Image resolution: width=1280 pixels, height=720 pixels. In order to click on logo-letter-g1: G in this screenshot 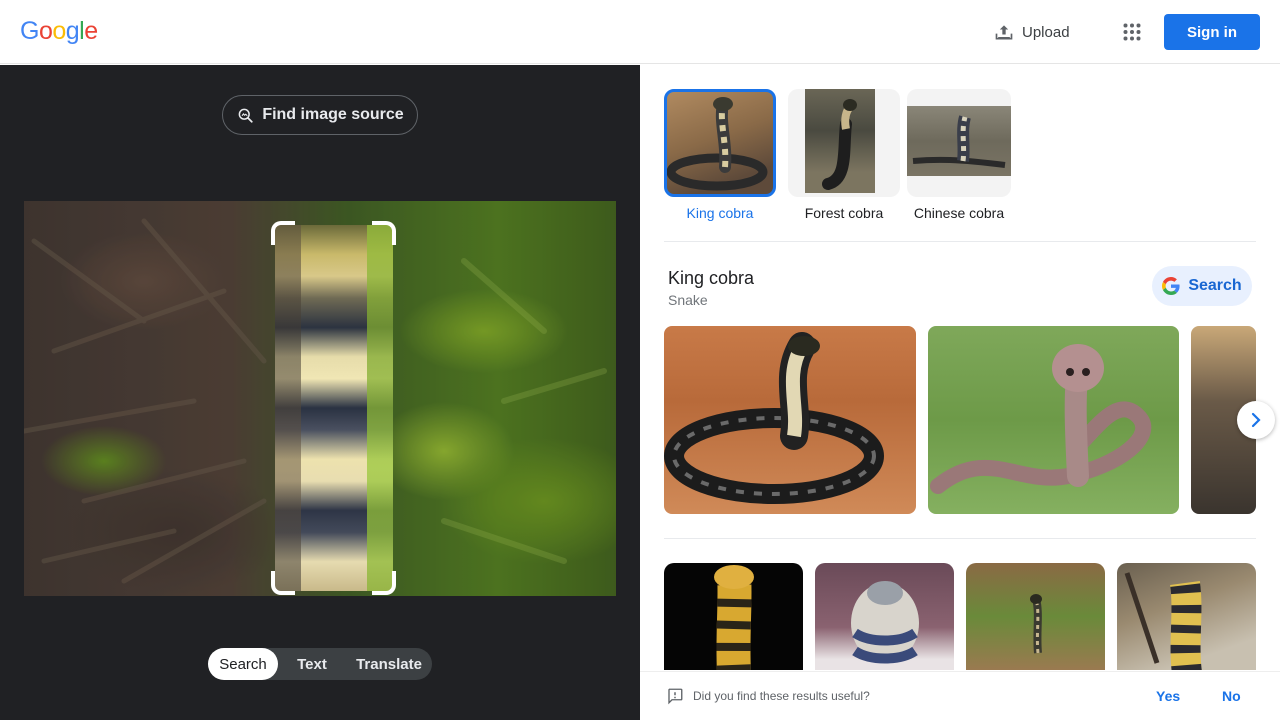, I will do `click(29, 31)`.